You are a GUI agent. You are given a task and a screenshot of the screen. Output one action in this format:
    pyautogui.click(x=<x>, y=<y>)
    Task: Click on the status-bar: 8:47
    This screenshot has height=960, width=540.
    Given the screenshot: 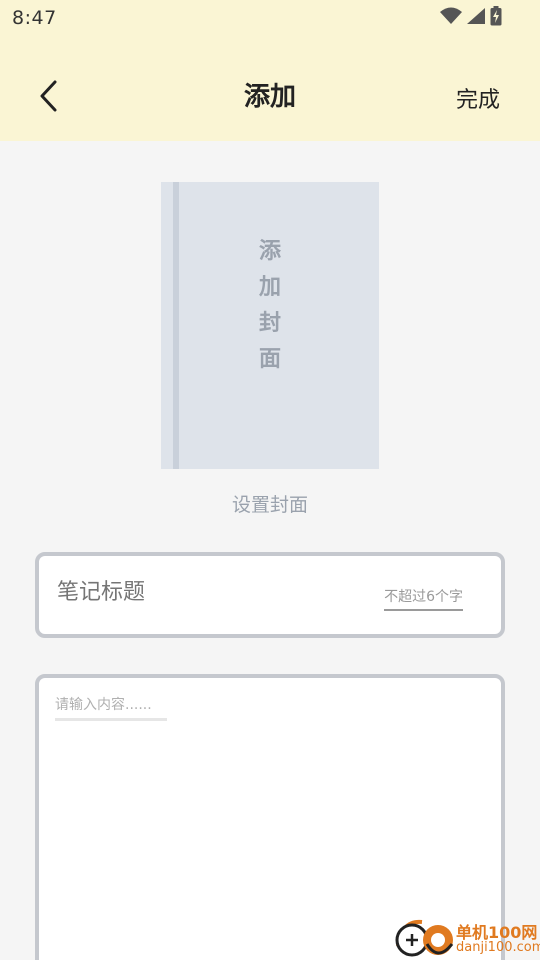 What is the action you would take?
    pyautogui.click(x=270, y=18)
    